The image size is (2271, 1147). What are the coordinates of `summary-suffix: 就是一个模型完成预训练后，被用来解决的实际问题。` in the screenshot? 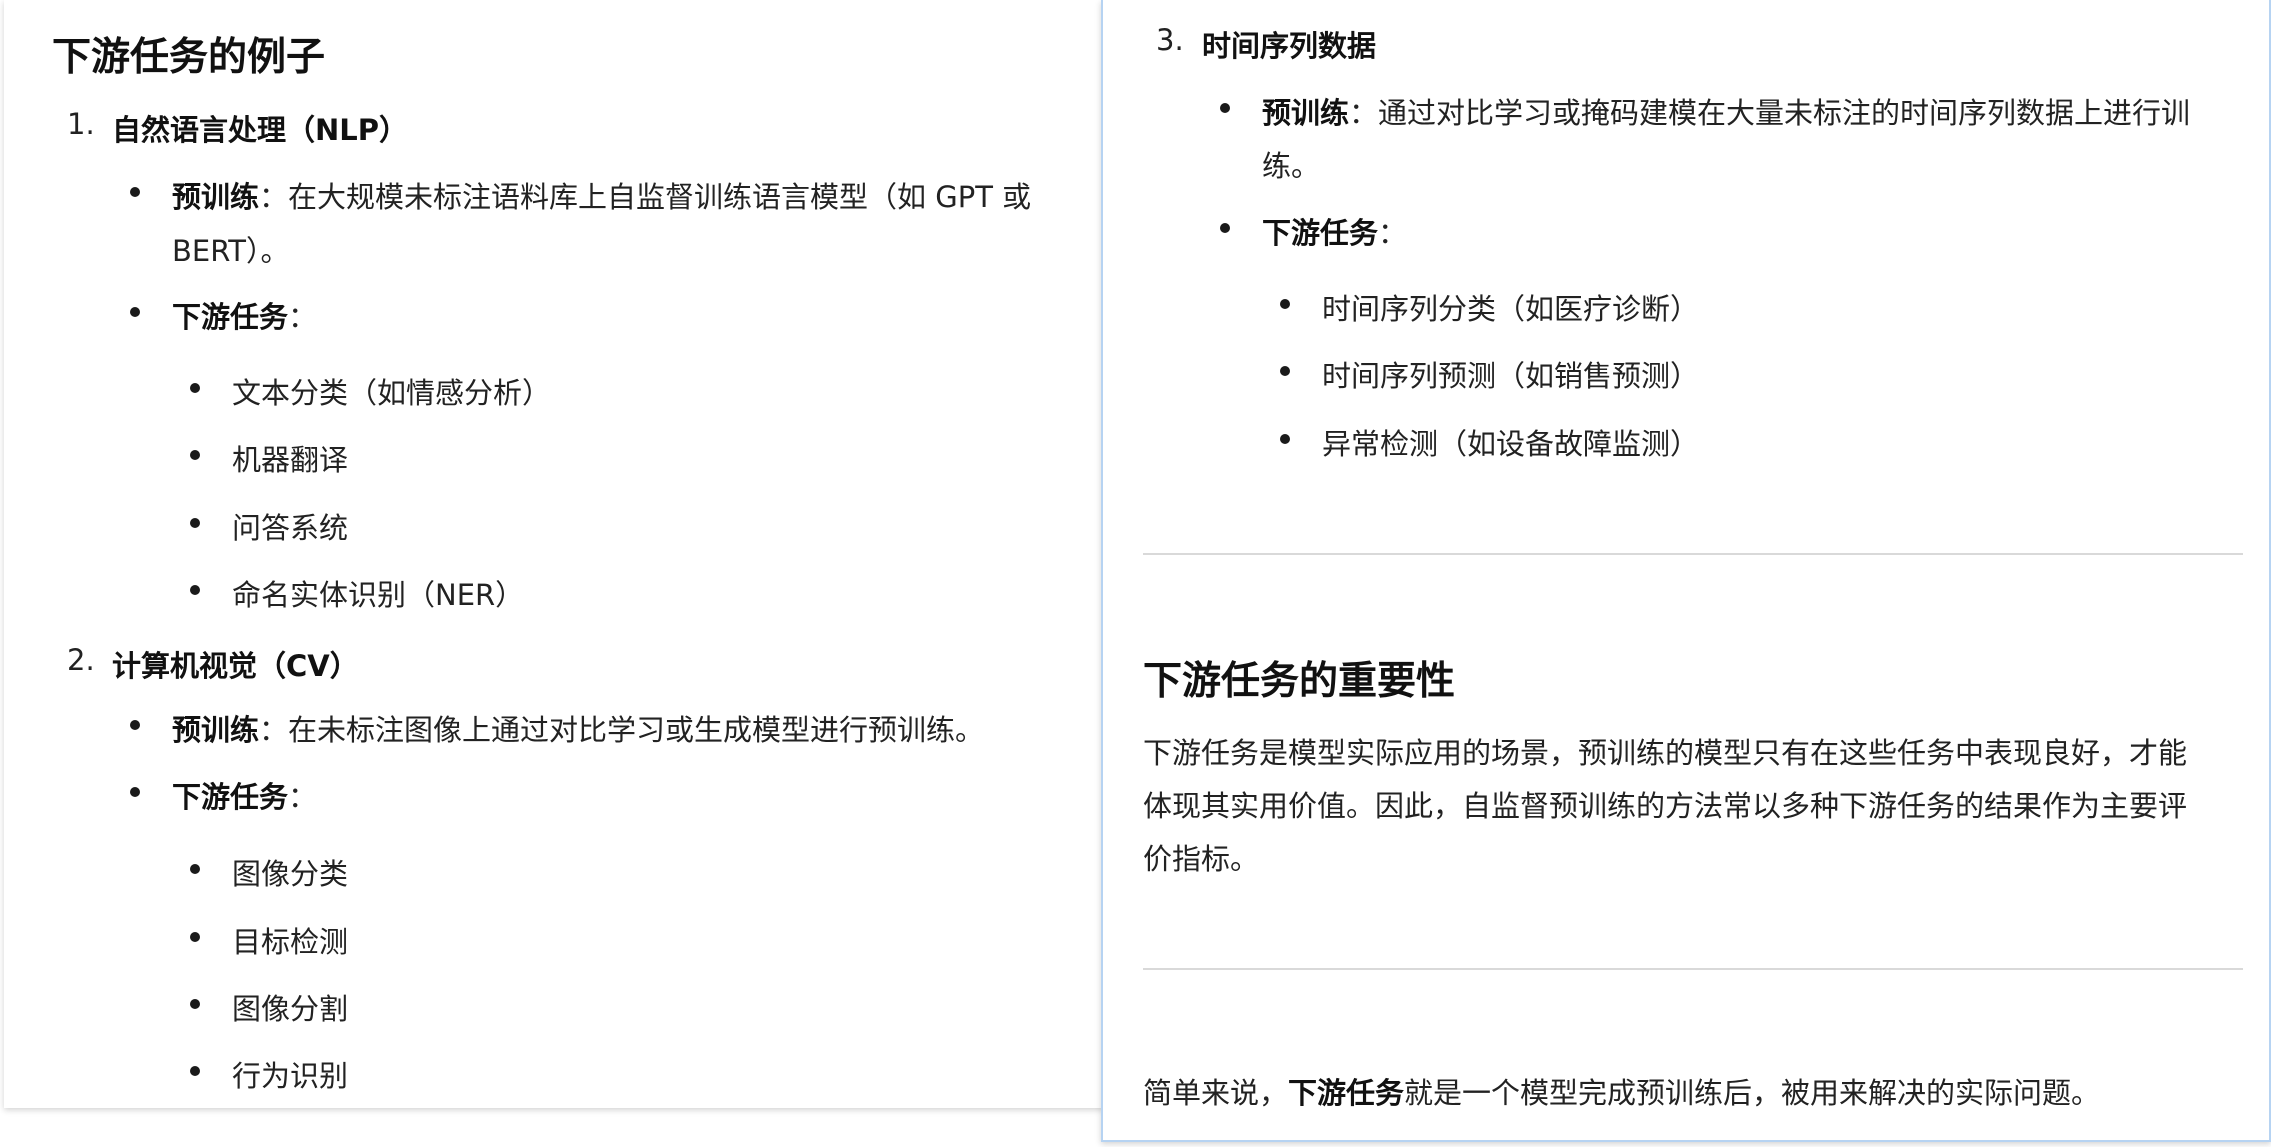 It's located at (1752, 1093).